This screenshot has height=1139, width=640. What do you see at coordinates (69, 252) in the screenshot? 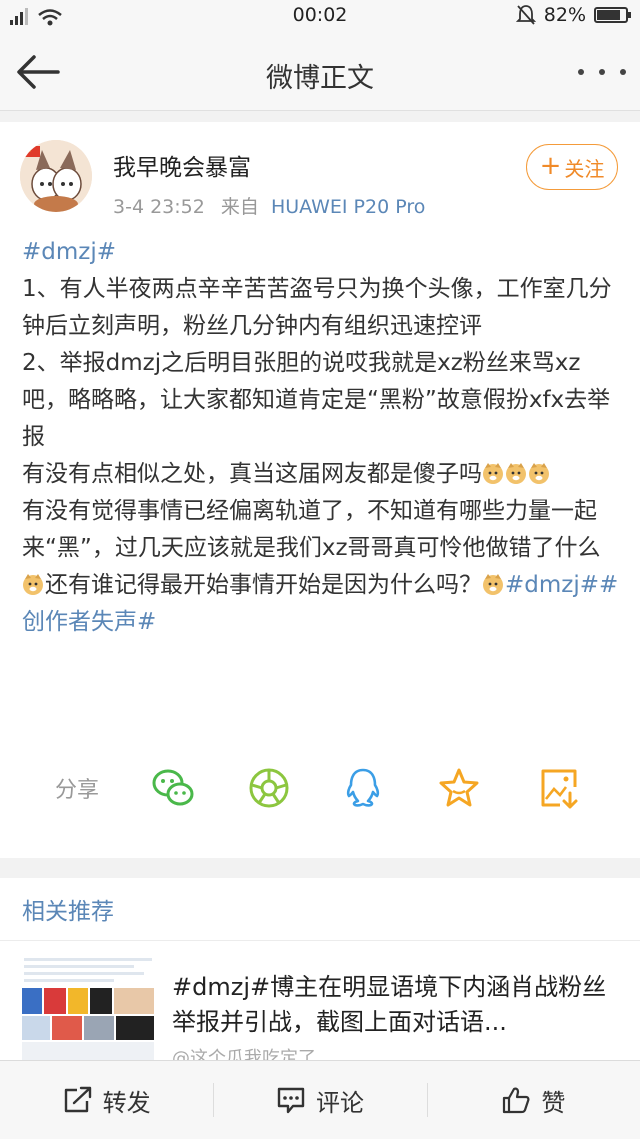
I see `hashtag-dmzj: #dmzj#` at bounding box center [69, 252].